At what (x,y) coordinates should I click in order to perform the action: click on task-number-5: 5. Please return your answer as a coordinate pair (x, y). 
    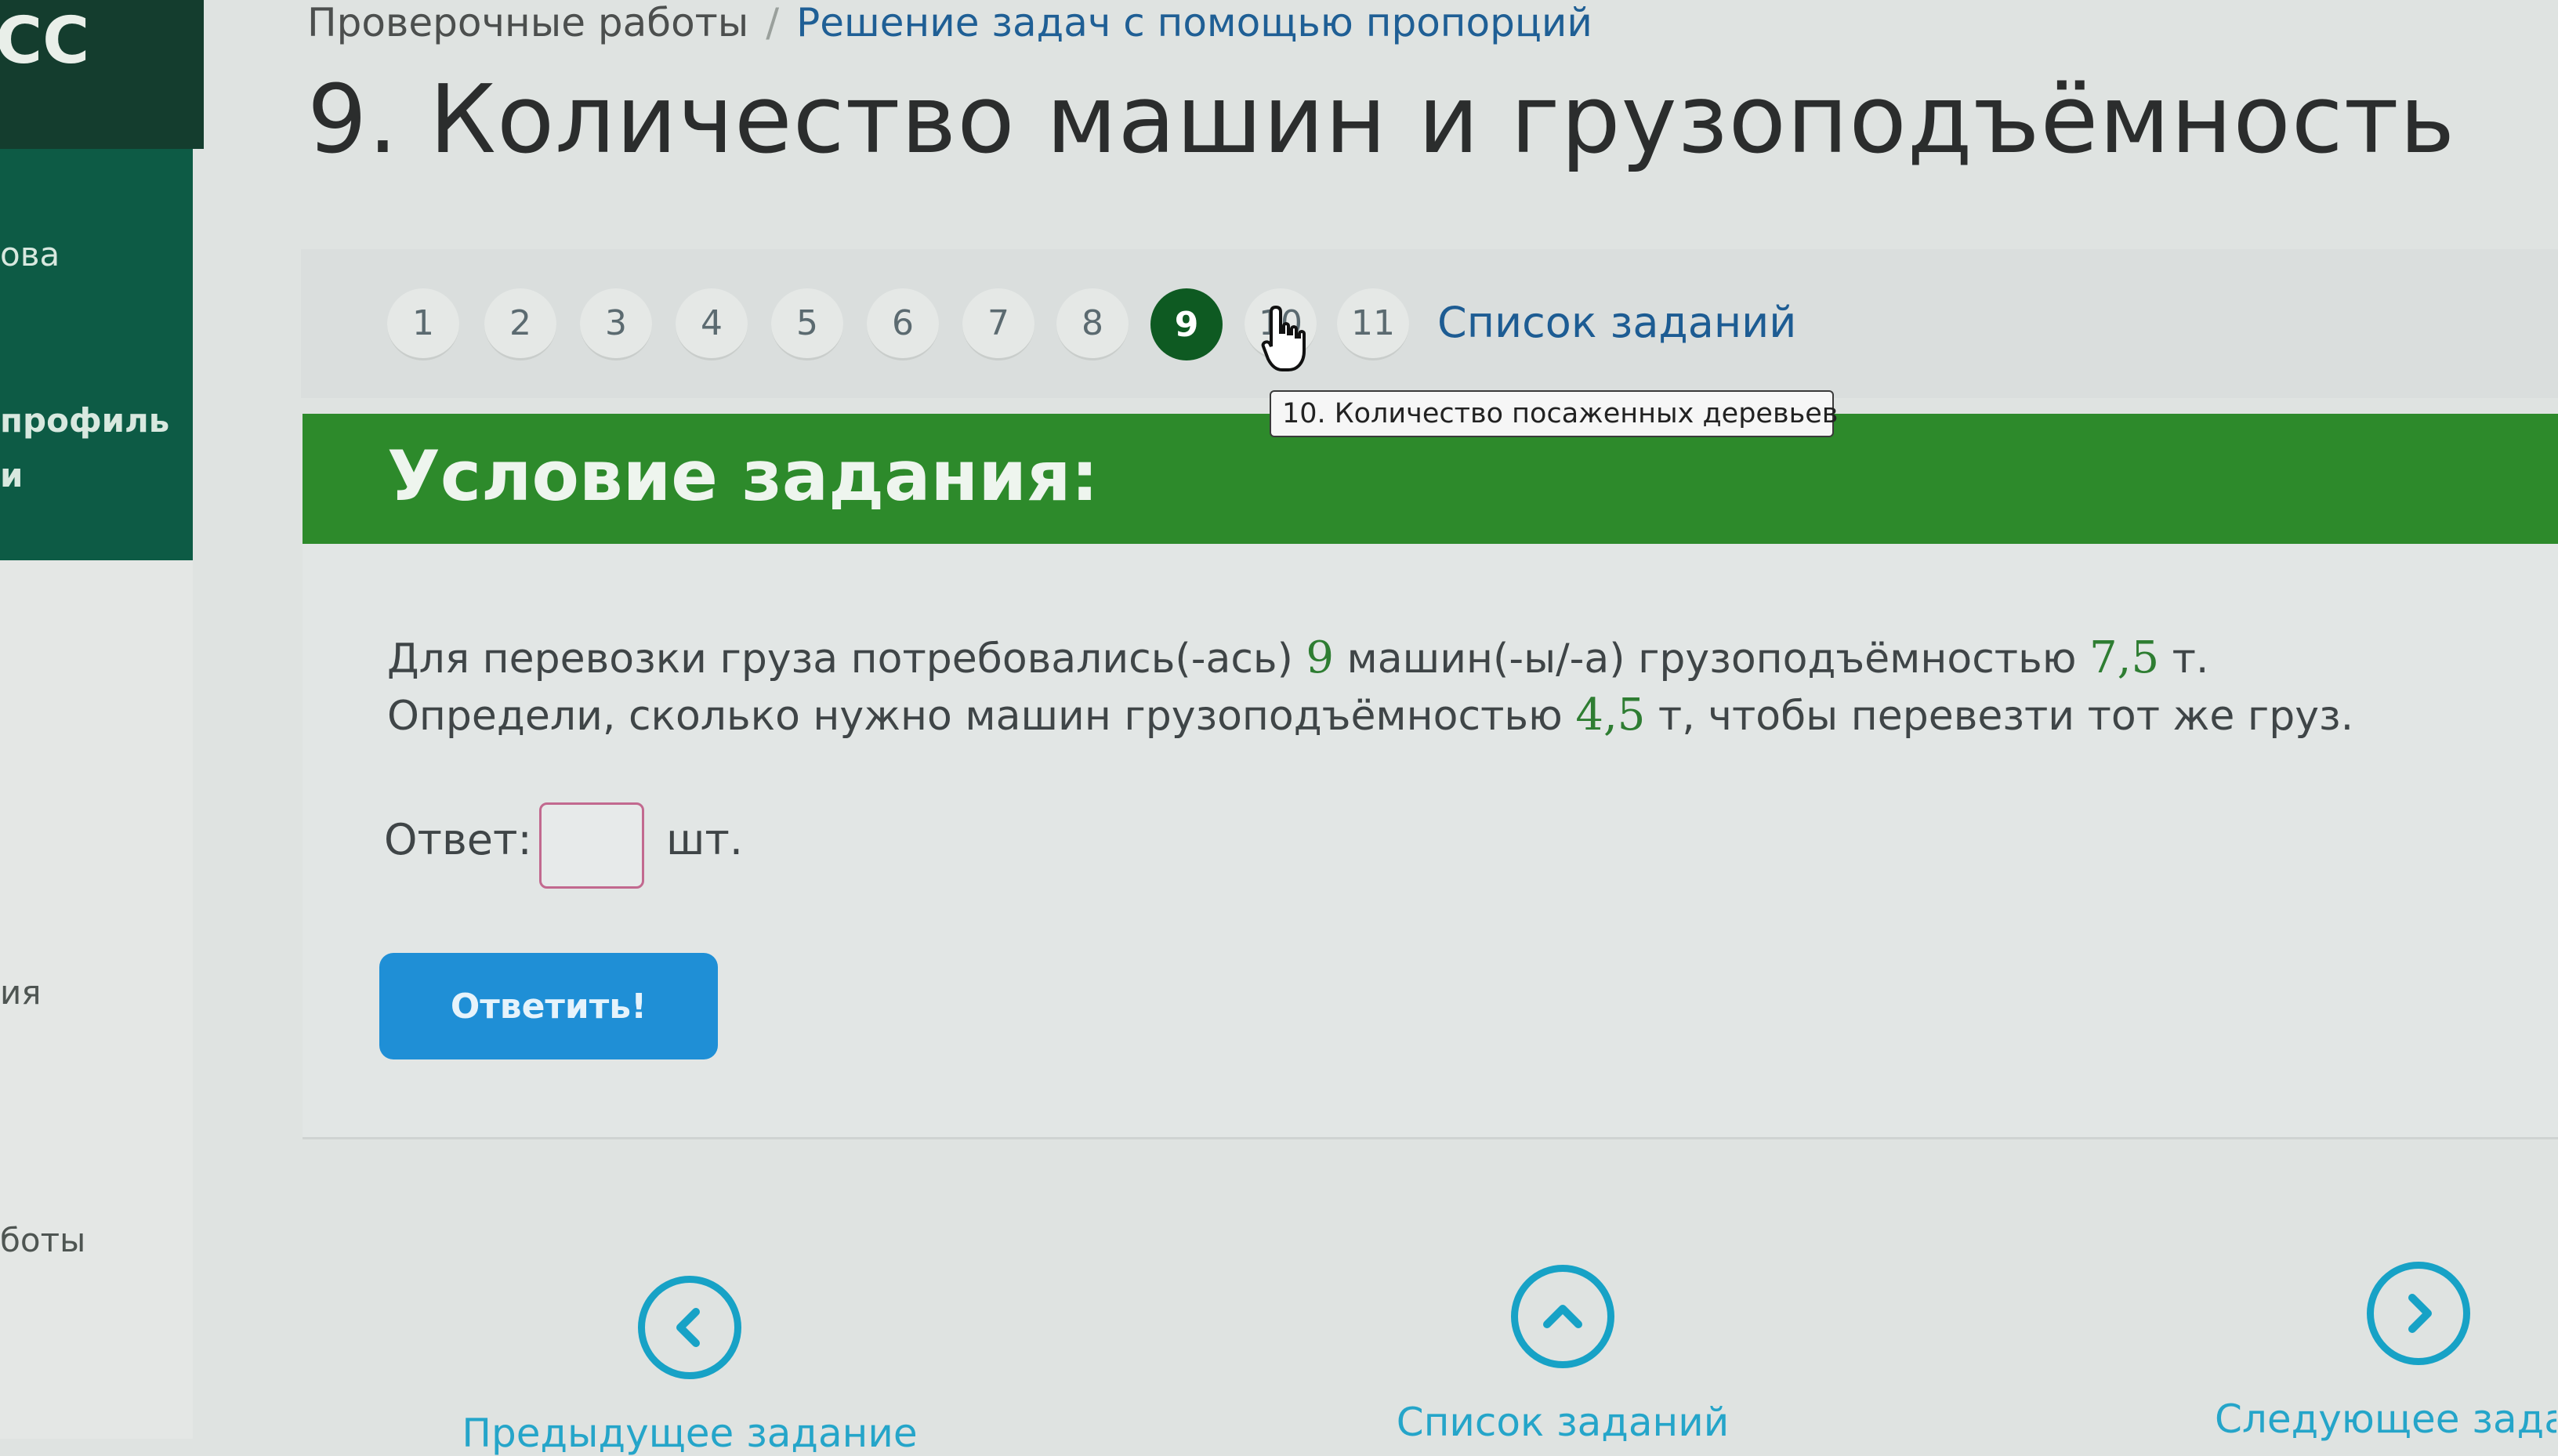
    Looking at the image, I should click on (807, 324).